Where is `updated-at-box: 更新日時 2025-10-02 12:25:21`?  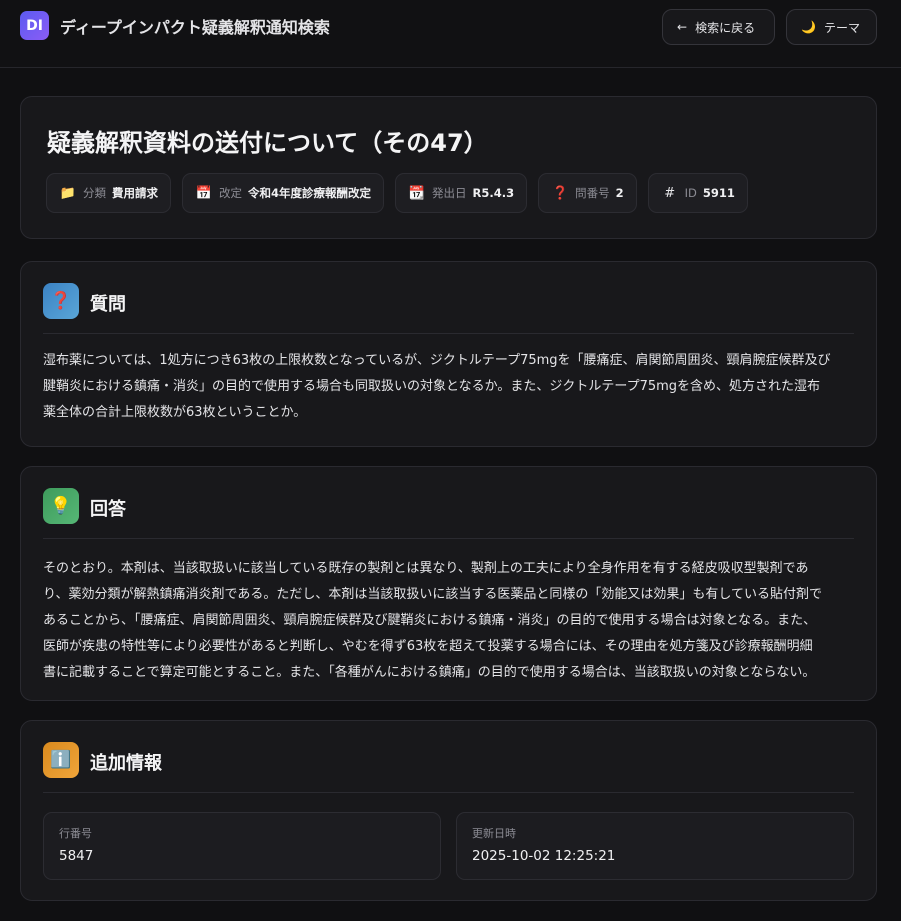
updated-at-box: 更新日時 2025-10-02 12:25:21 is located at coordinates (655, 846).